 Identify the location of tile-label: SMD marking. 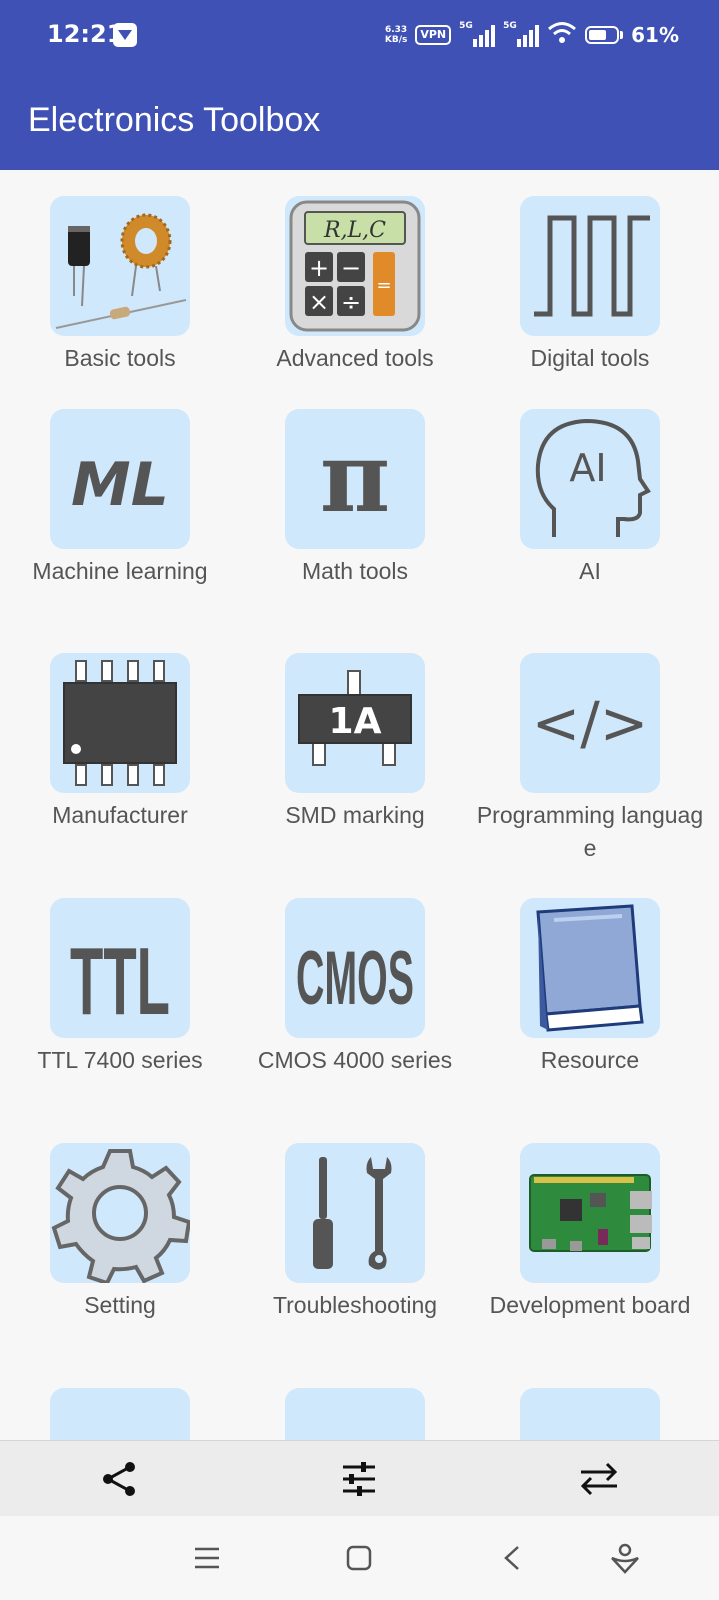
(355, 815).